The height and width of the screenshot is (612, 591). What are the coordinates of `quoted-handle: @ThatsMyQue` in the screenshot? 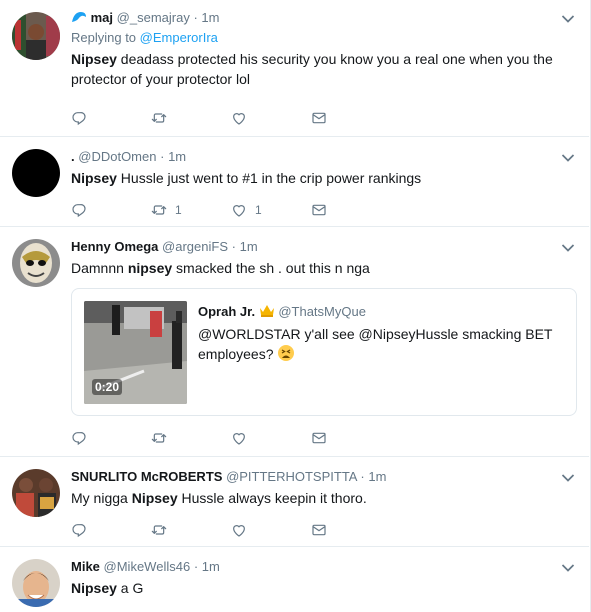 It's located at (322, 311).